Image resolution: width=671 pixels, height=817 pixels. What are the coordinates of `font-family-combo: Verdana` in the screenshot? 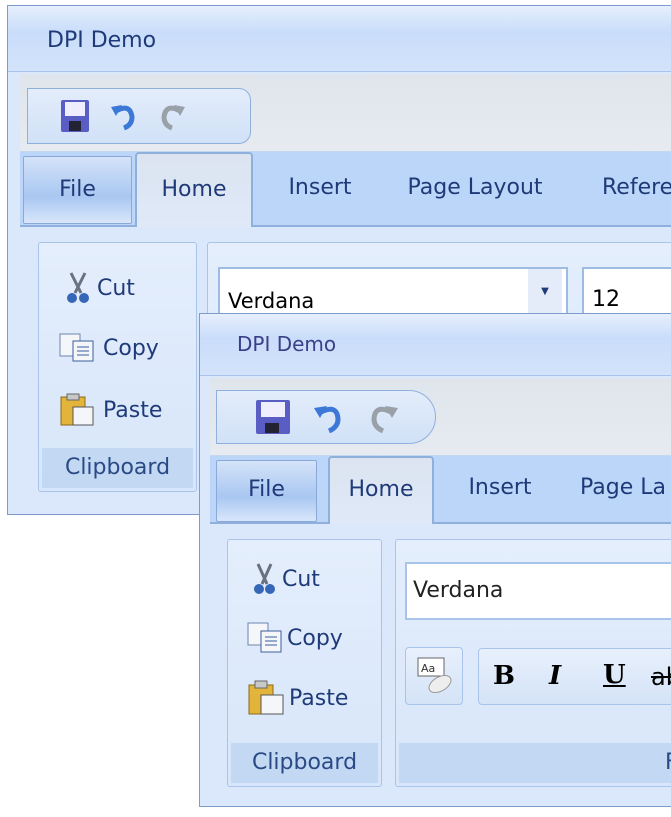 It's located at (538, 591).